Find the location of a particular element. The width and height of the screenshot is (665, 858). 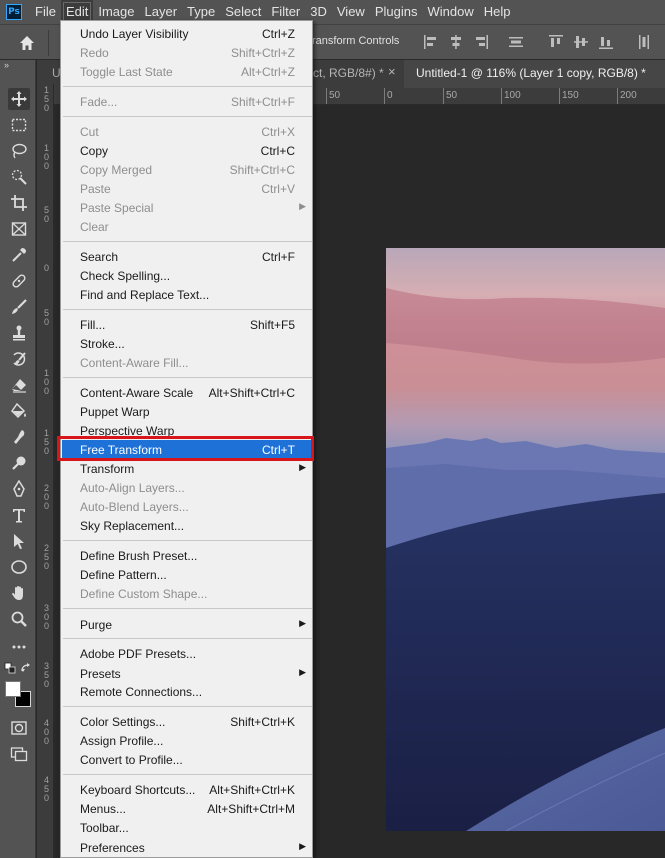

menu-window: Window is located at coordinates (450, 12).